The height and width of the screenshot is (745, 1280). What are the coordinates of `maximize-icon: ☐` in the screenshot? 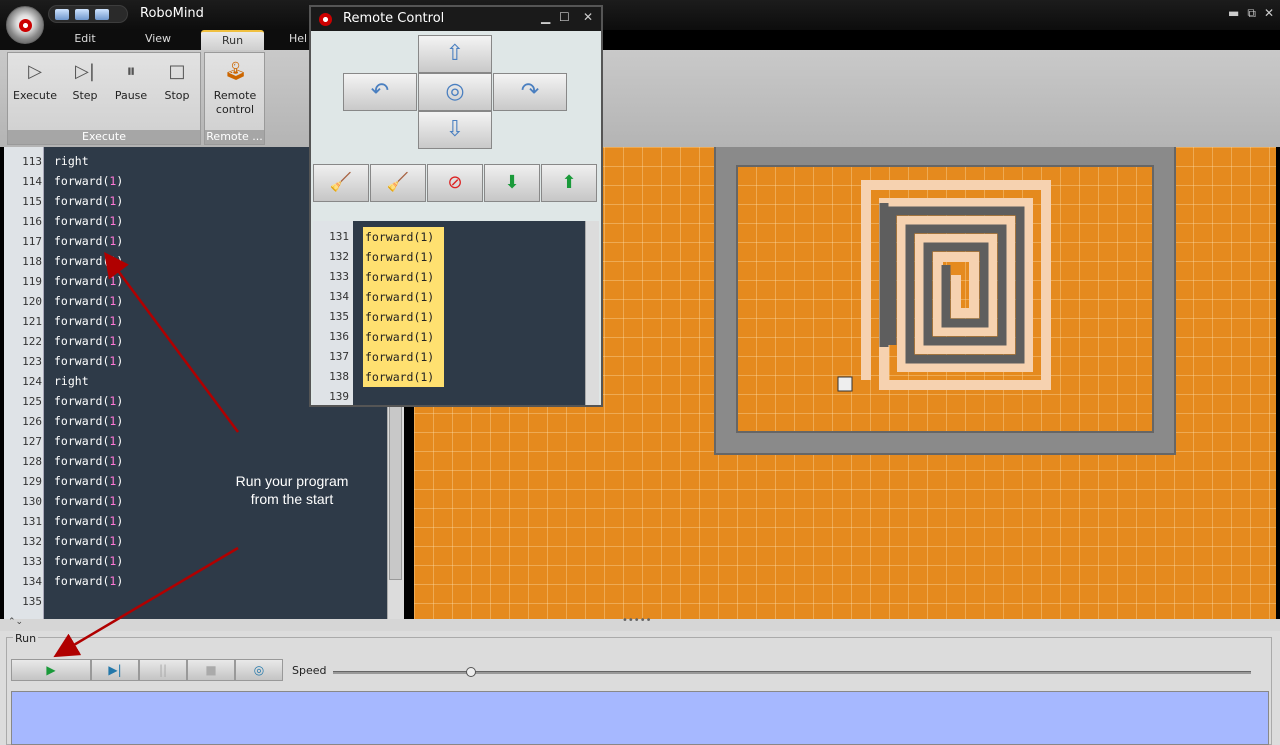 It's located at (564, 17).